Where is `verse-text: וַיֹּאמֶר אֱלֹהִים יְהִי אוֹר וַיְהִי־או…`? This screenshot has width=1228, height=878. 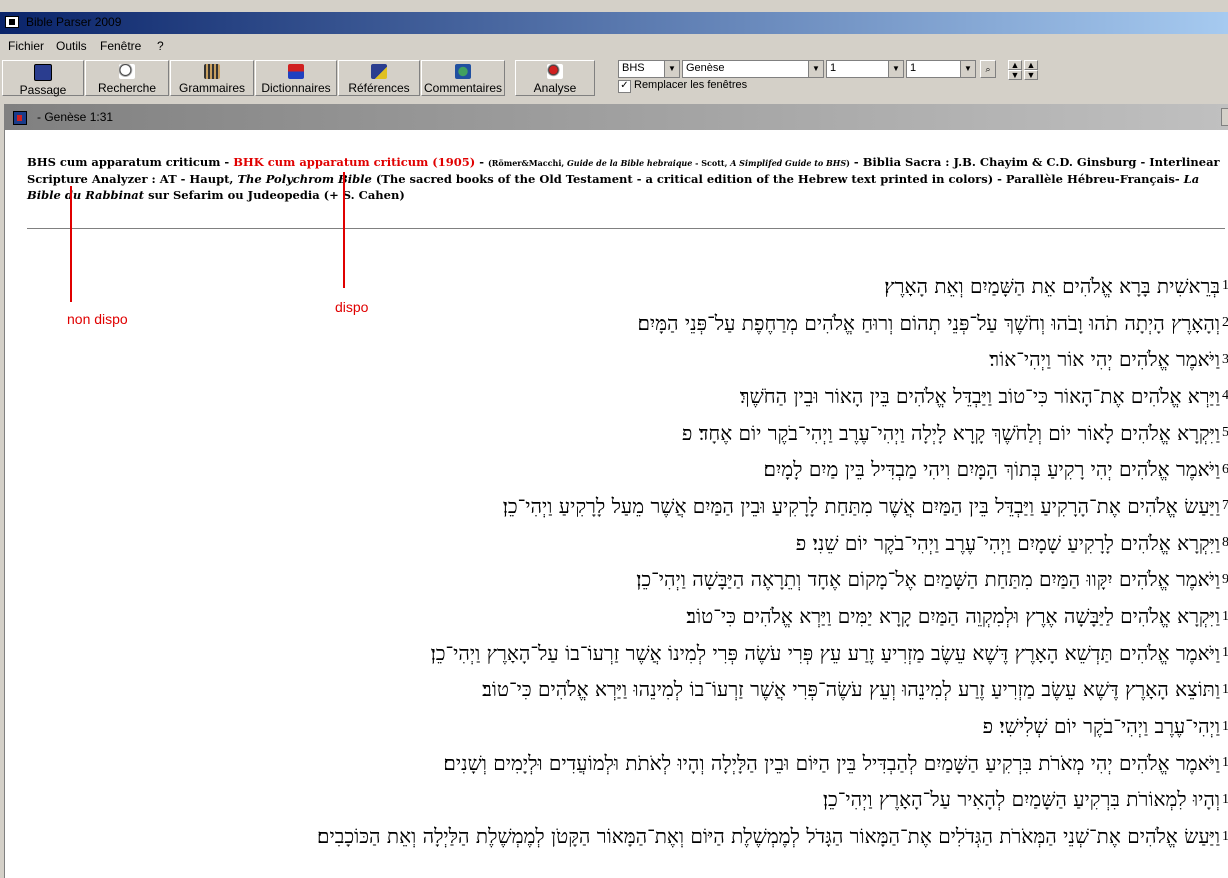
verse-text: וַיֹּאמֶר אֱלֹהִים יְהִי אוֹר וַיְהִי־או… is located at coordinates (1104, 359).